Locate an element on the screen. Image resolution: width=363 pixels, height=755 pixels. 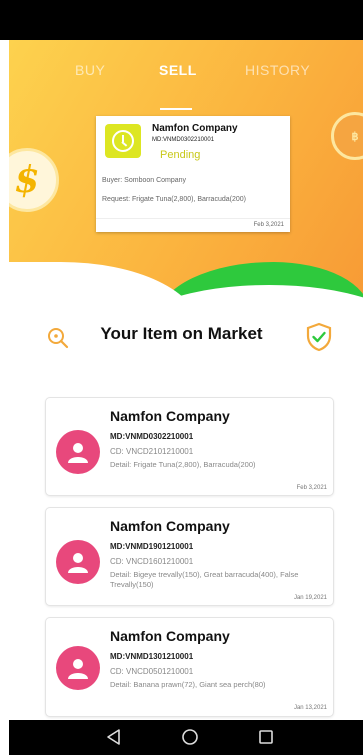
pending-buyer: Buyer: Somboon Company is located at coordinates (144, 180).